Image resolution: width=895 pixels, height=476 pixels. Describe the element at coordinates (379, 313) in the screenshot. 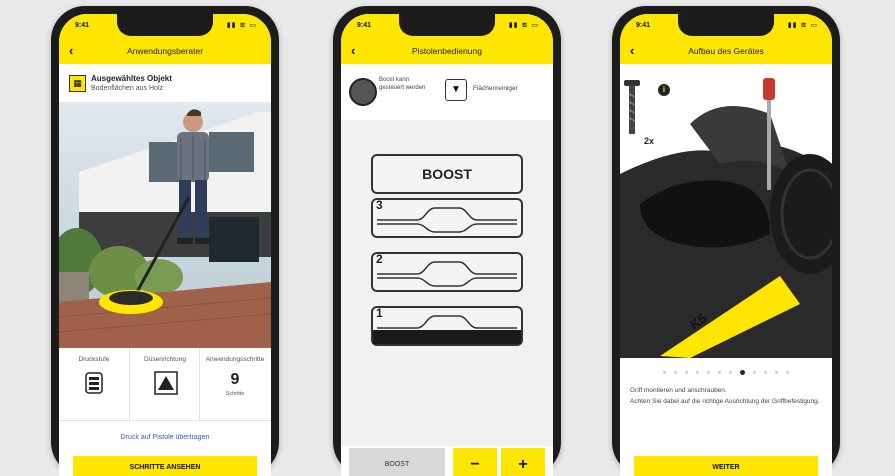

I see `level-number: 1` at that location.